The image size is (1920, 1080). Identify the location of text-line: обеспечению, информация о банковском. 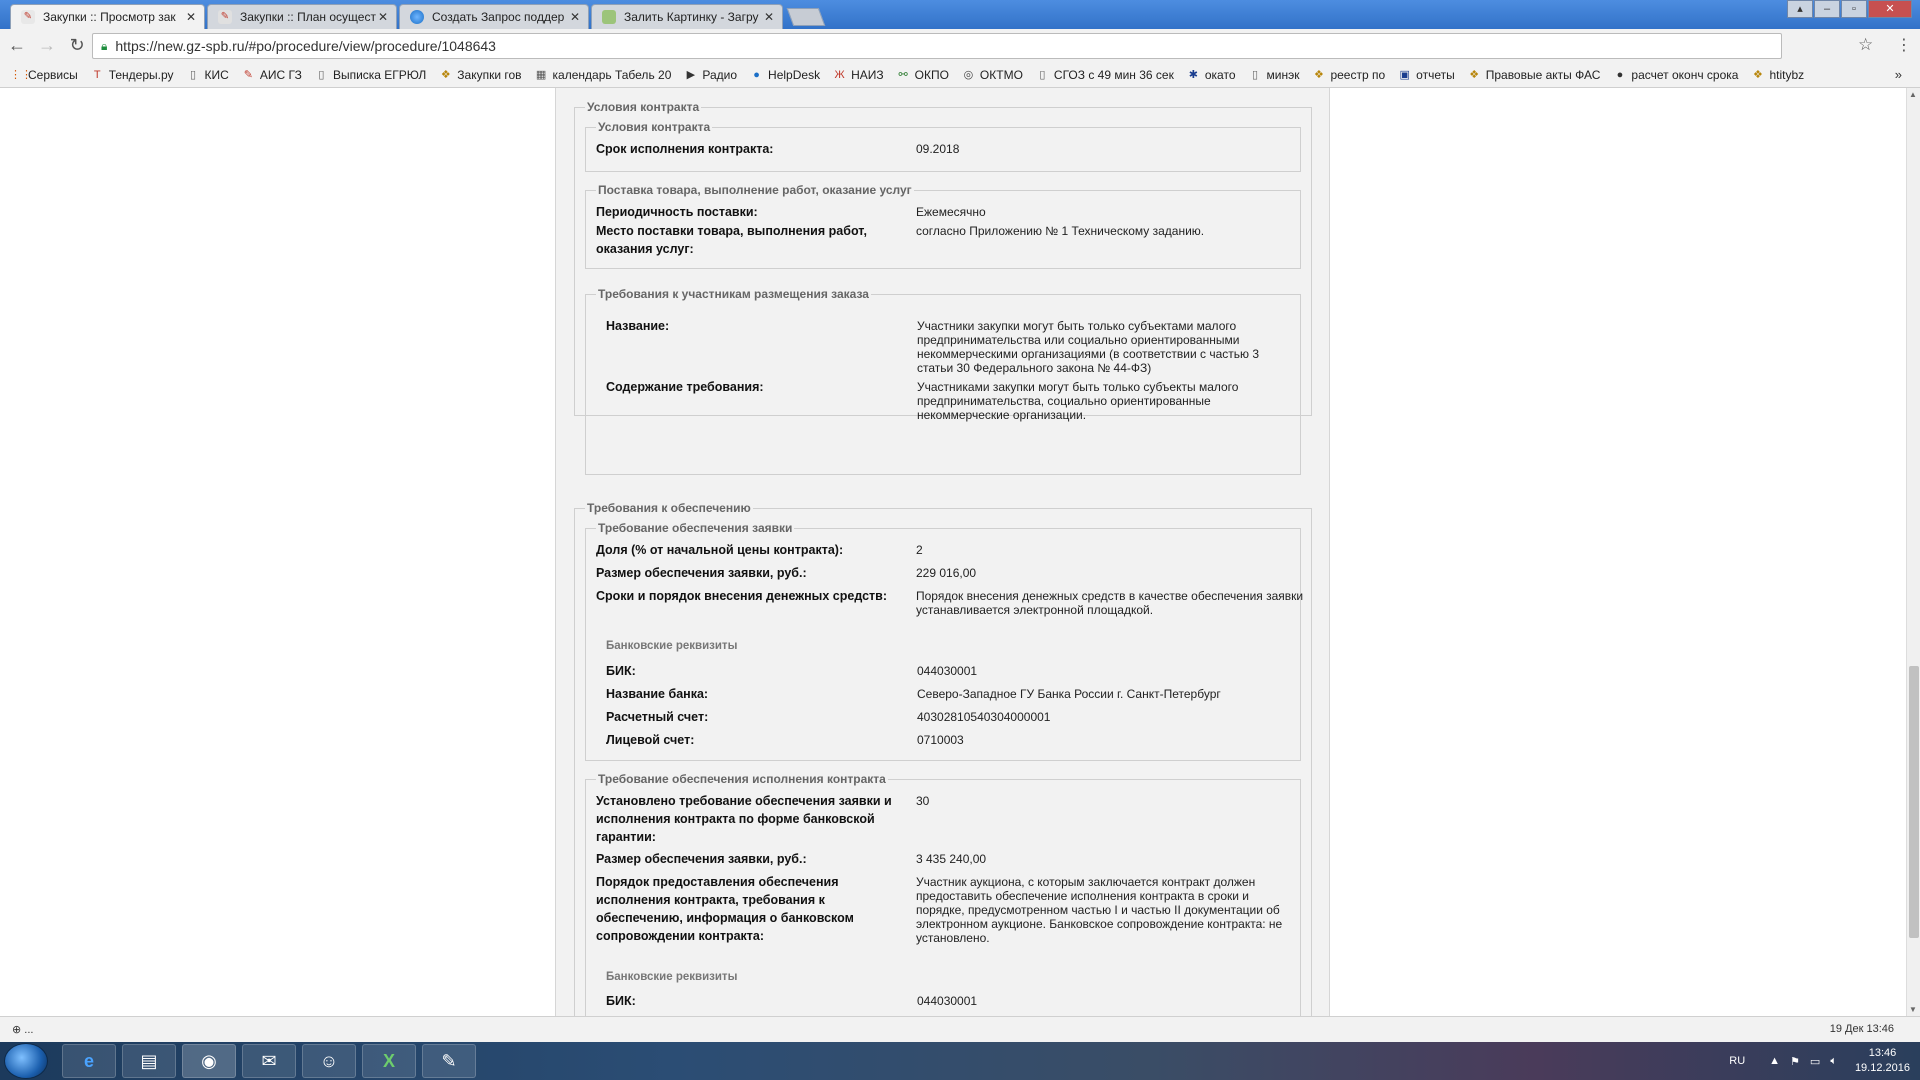
(725, 918).